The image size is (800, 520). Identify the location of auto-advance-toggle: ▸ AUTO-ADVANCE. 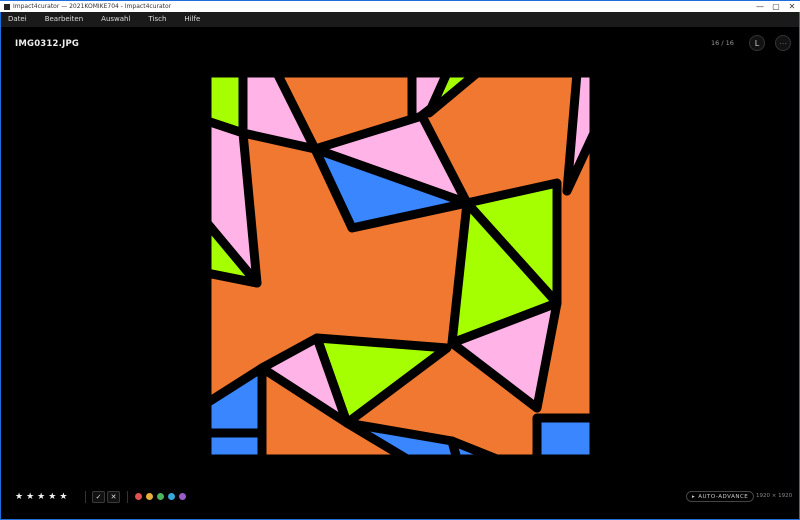
(720, 496).